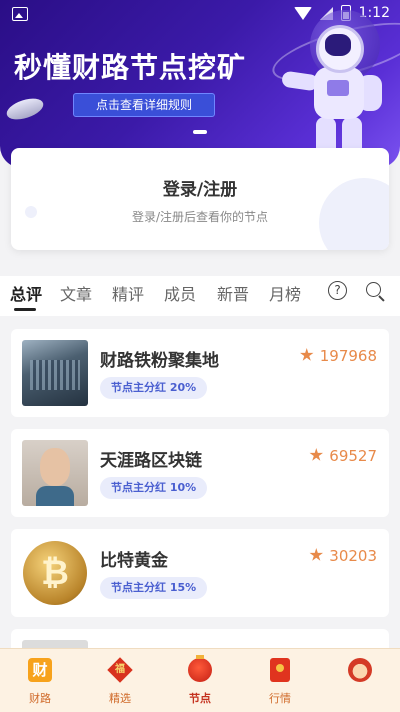 This screenshot has height=712, width=400. Describe the element at coordinates (338, 356) in the screenshot. I see `node-score: 197968` at that location.